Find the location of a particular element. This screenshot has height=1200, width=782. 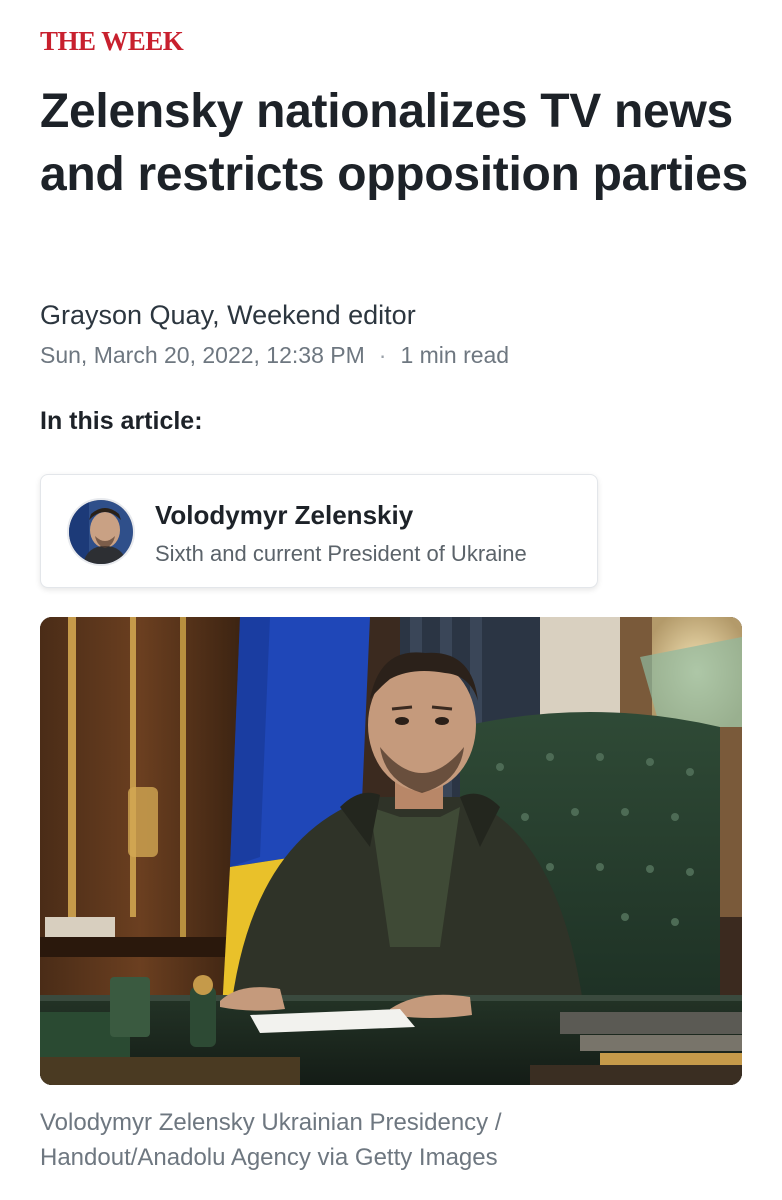

publisher-logo: THE WEEK is located at coordinates (112, 41).